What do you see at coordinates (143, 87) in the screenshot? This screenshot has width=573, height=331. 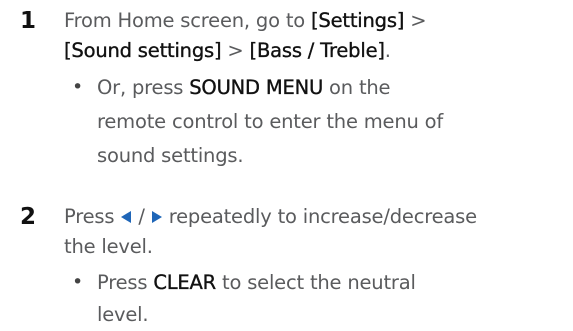 I see `bullet-prefix: Or, press` at bounding box center [143, 87].